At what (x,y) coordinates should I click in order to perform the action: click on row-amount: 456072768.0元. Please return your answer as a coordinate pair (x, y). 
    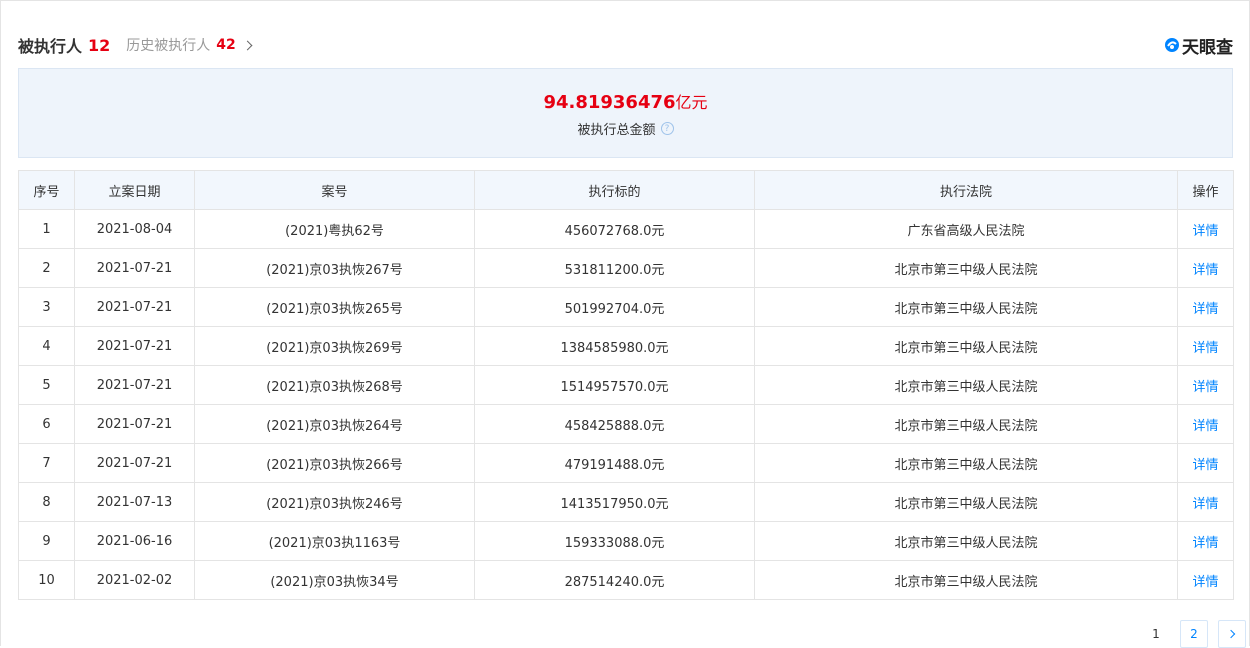
    Looking at the image, I should click on (614, 229).